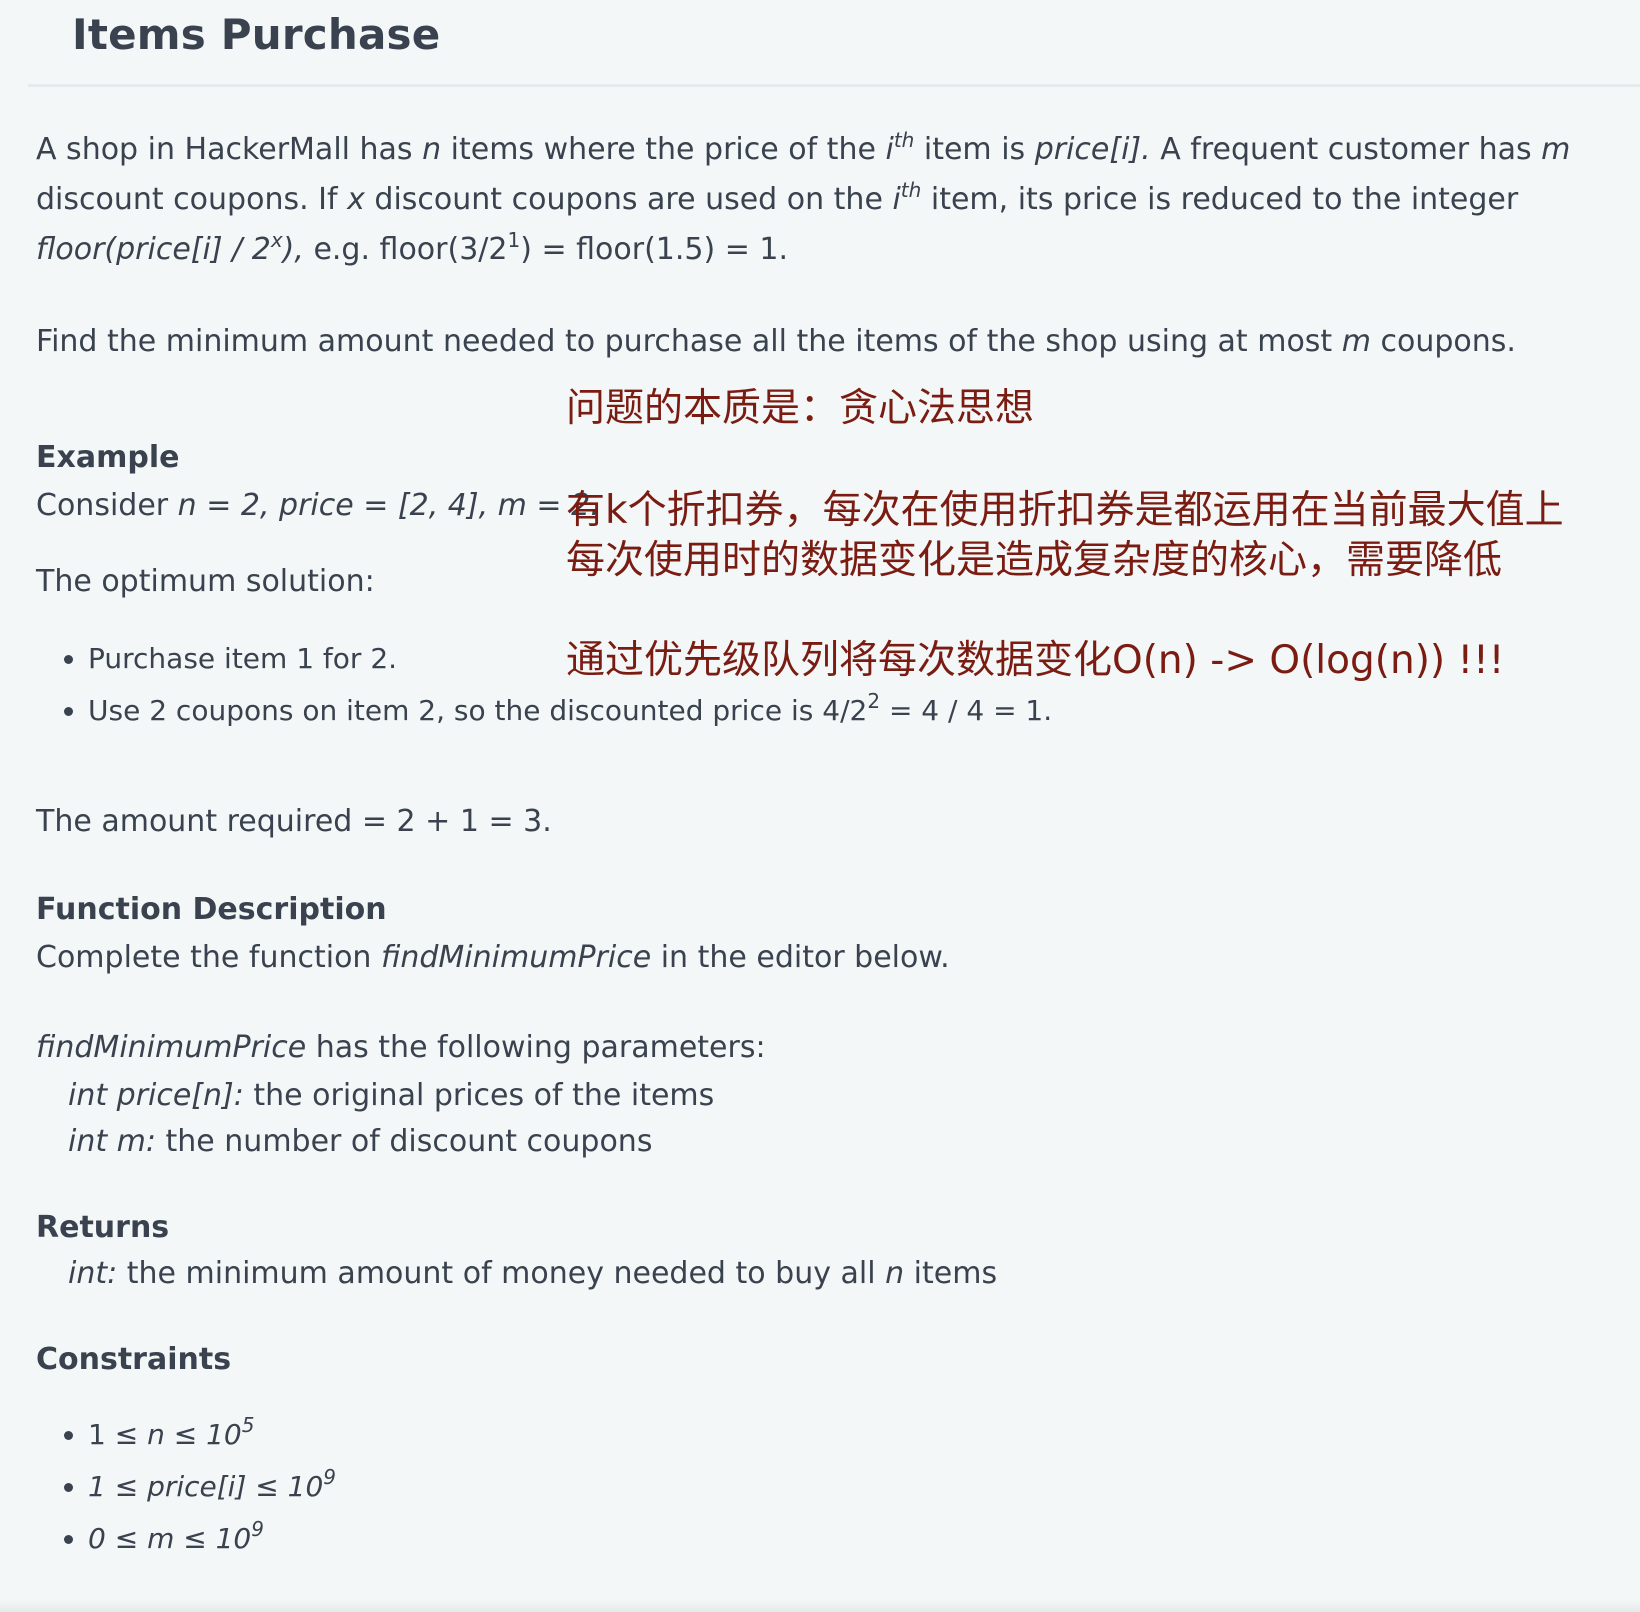 The height and width of the screenshot is (1612, 1640). What do you see at coordinates (1035, 660) in the screenshot?
I see `annotation-line-4: 通过优先级队列将每次数据变化O(n) -> O(log(n)) !!!` at bounding box center [1035, 660].